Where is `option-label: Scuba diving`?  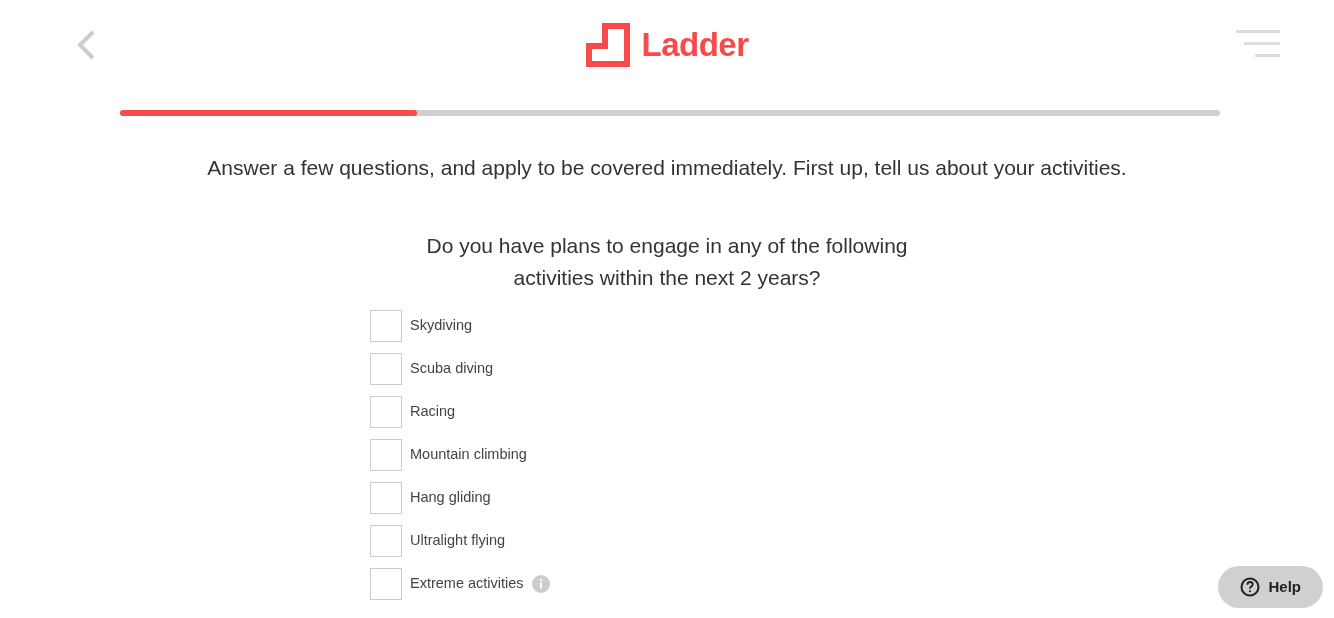
option-label: Scuba diving is located at coordinates (452, 368).